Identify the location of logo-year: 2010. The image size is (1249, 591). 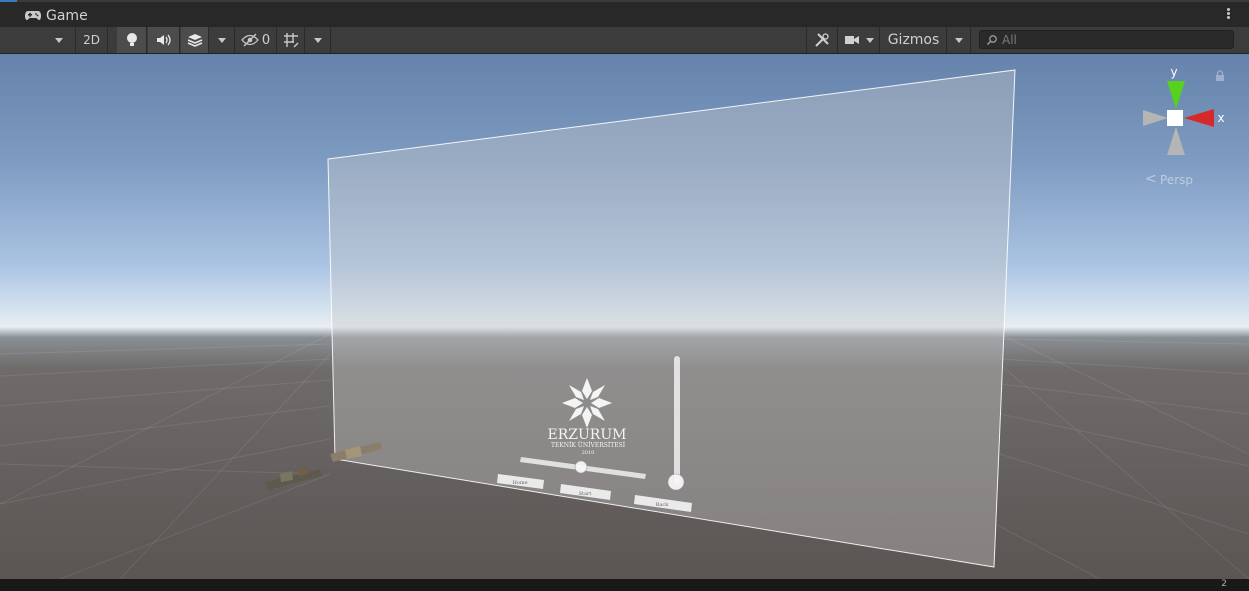
(588, 453).